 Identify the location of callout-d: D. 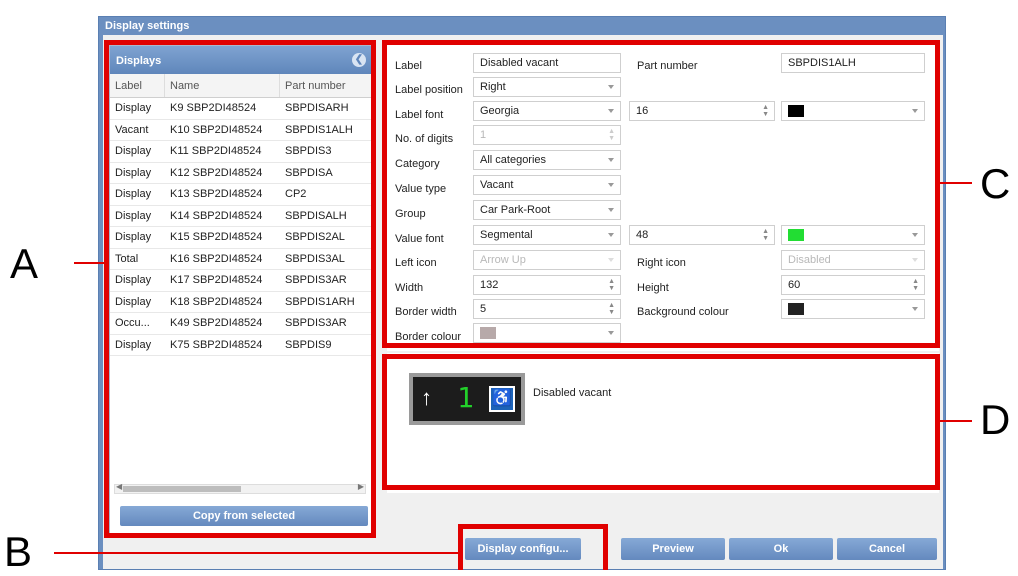
(995, 419).